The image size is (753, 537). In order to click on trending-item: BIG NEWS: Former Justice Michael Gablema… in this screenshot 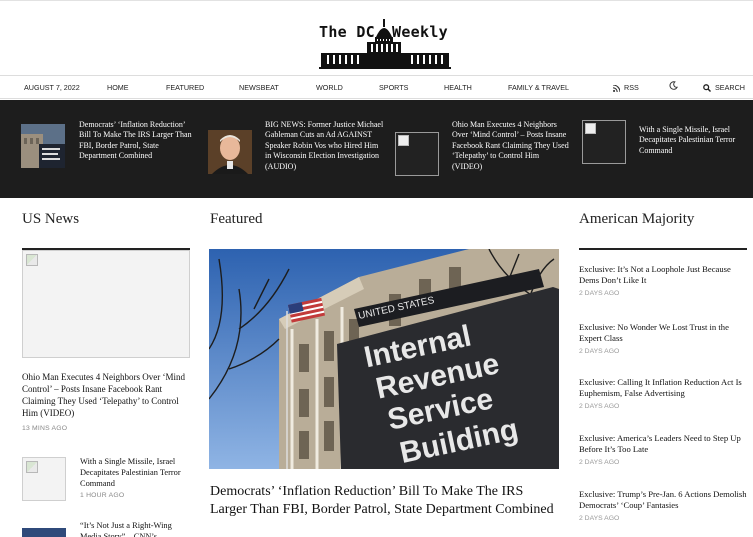, I will do `click(298, 149)`.